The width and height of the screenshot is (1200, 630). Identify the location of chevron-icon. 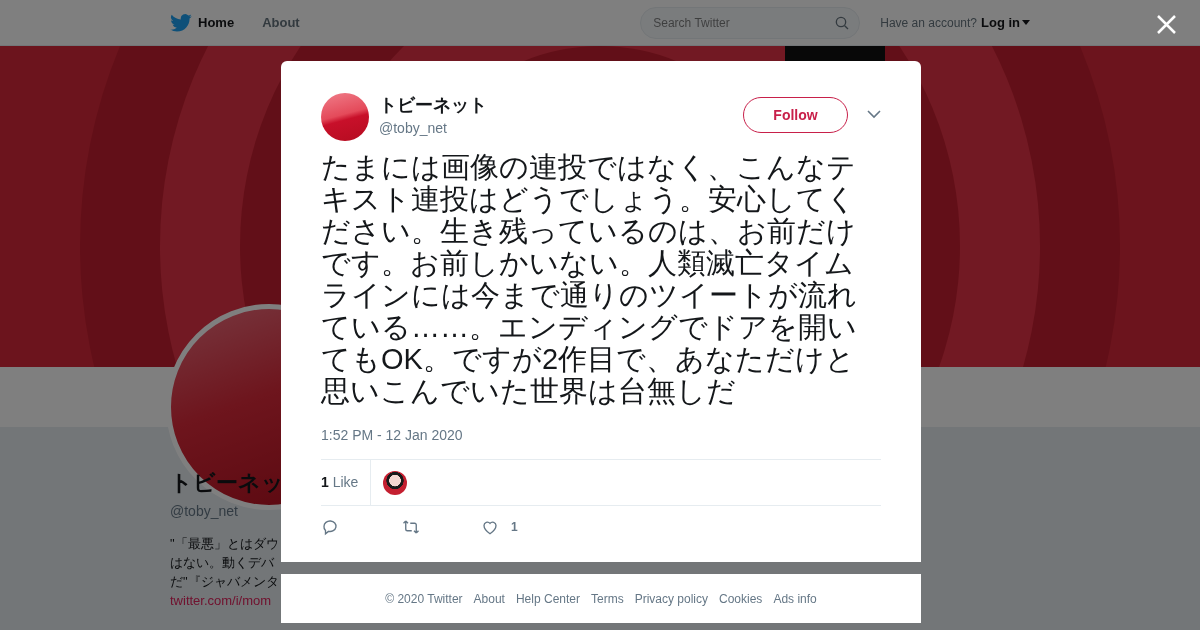
(874, 114).